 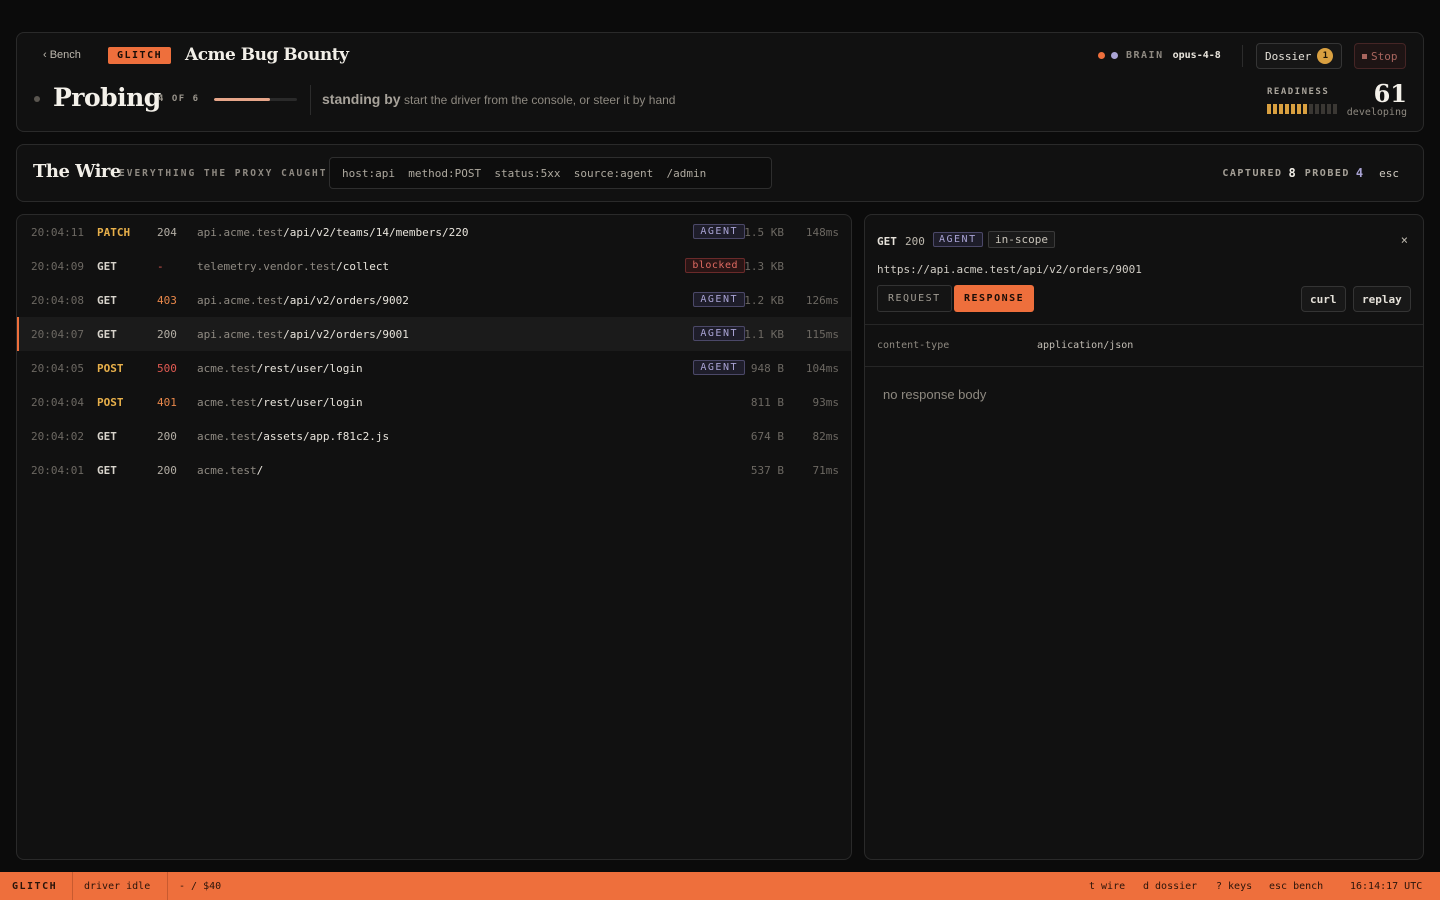 What do you see at coordinates (826, 402) in the screenshot?
I see `request-duration: 93ms` at bounding box center [826, 402].